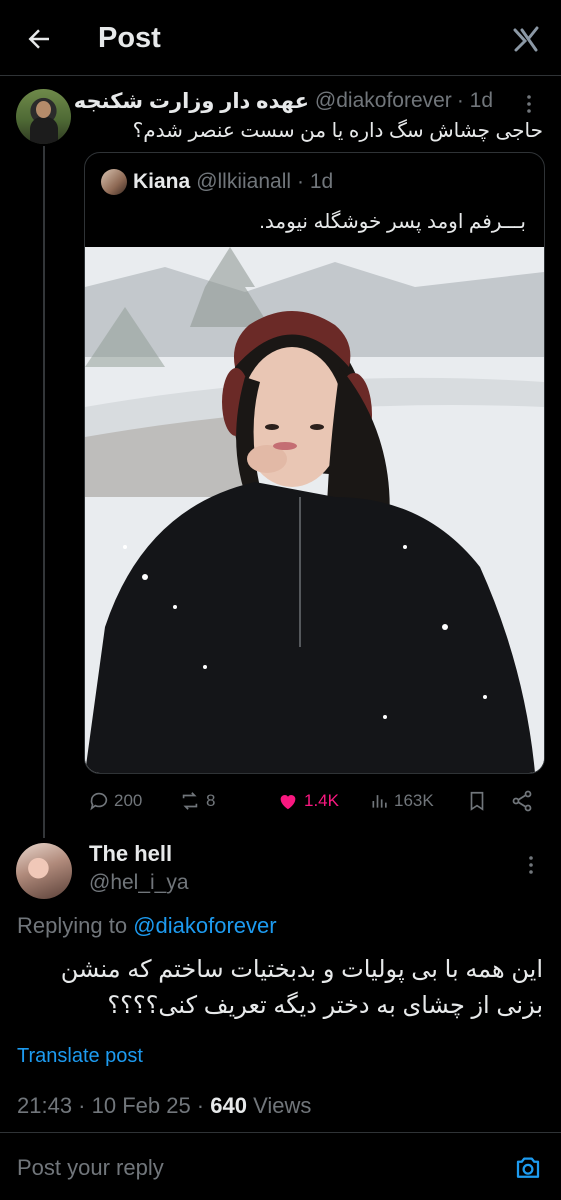 This screenshot has height=1200, width=561. I want to click on share-icon, so click(522, 801).